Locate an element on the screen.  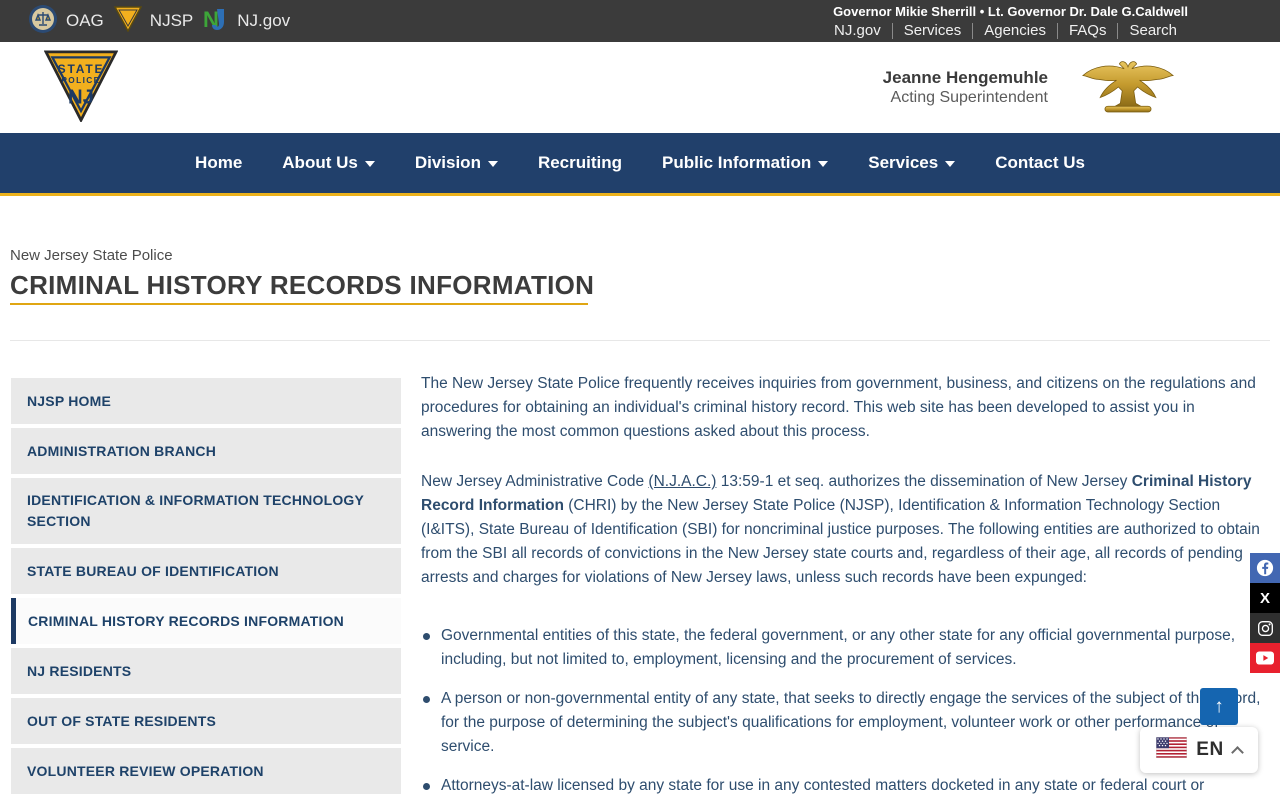
nav-home-label: Home is located at coordinates (219, 162).